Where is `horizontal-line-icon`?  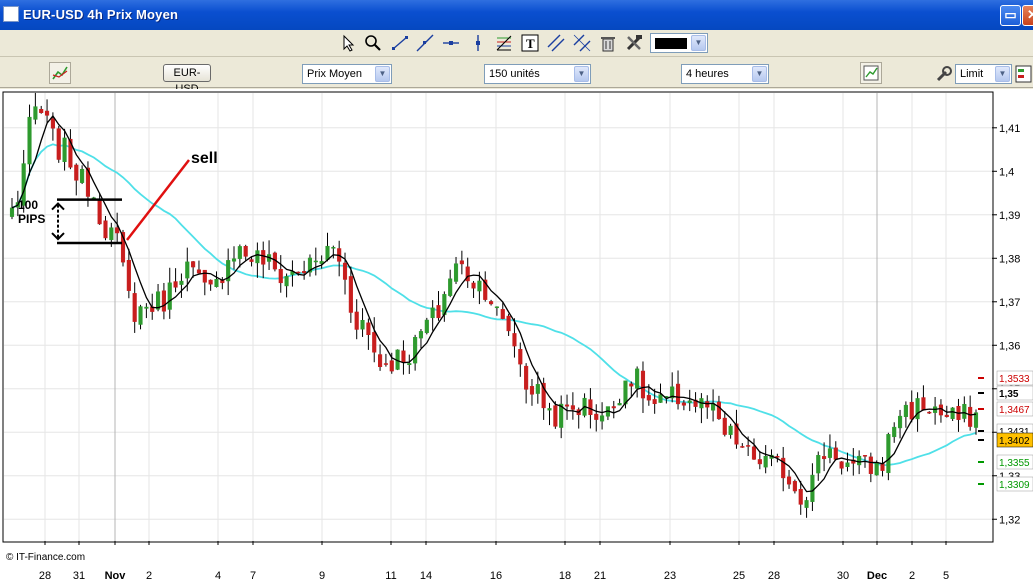
horizontal-line-icon is located at coordinates (451, 43).